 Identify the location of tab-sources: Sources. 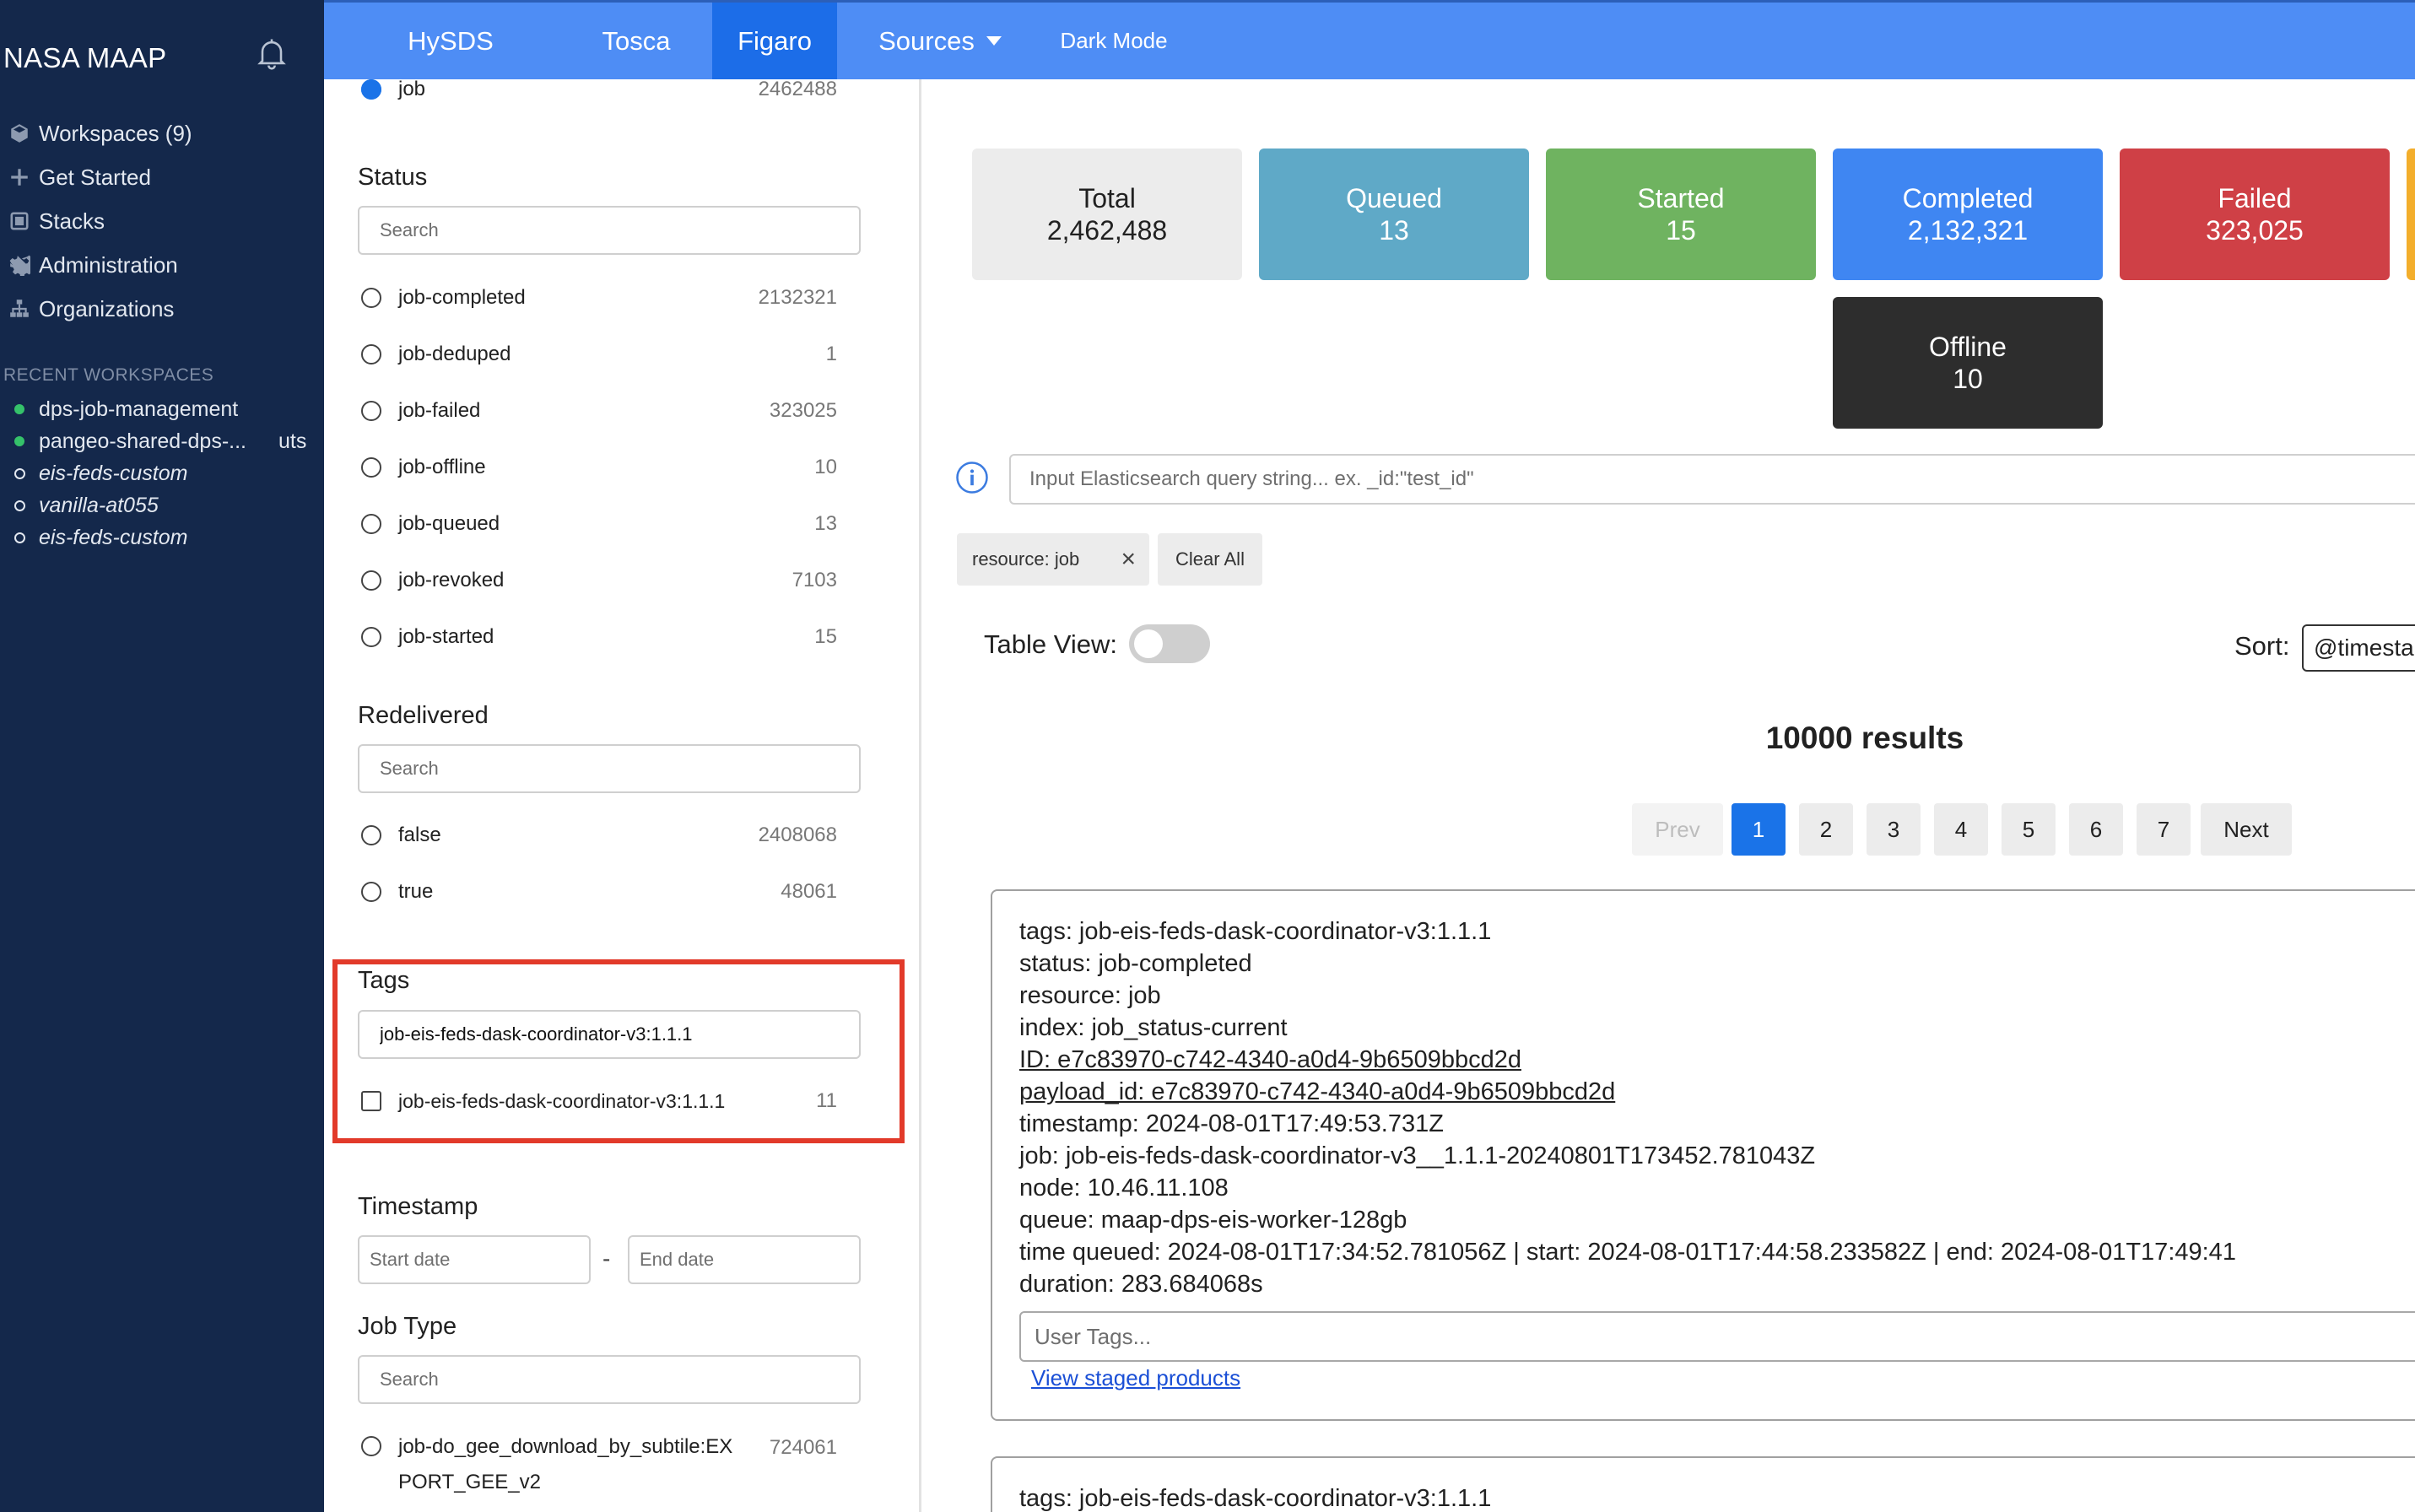
(940, 41).